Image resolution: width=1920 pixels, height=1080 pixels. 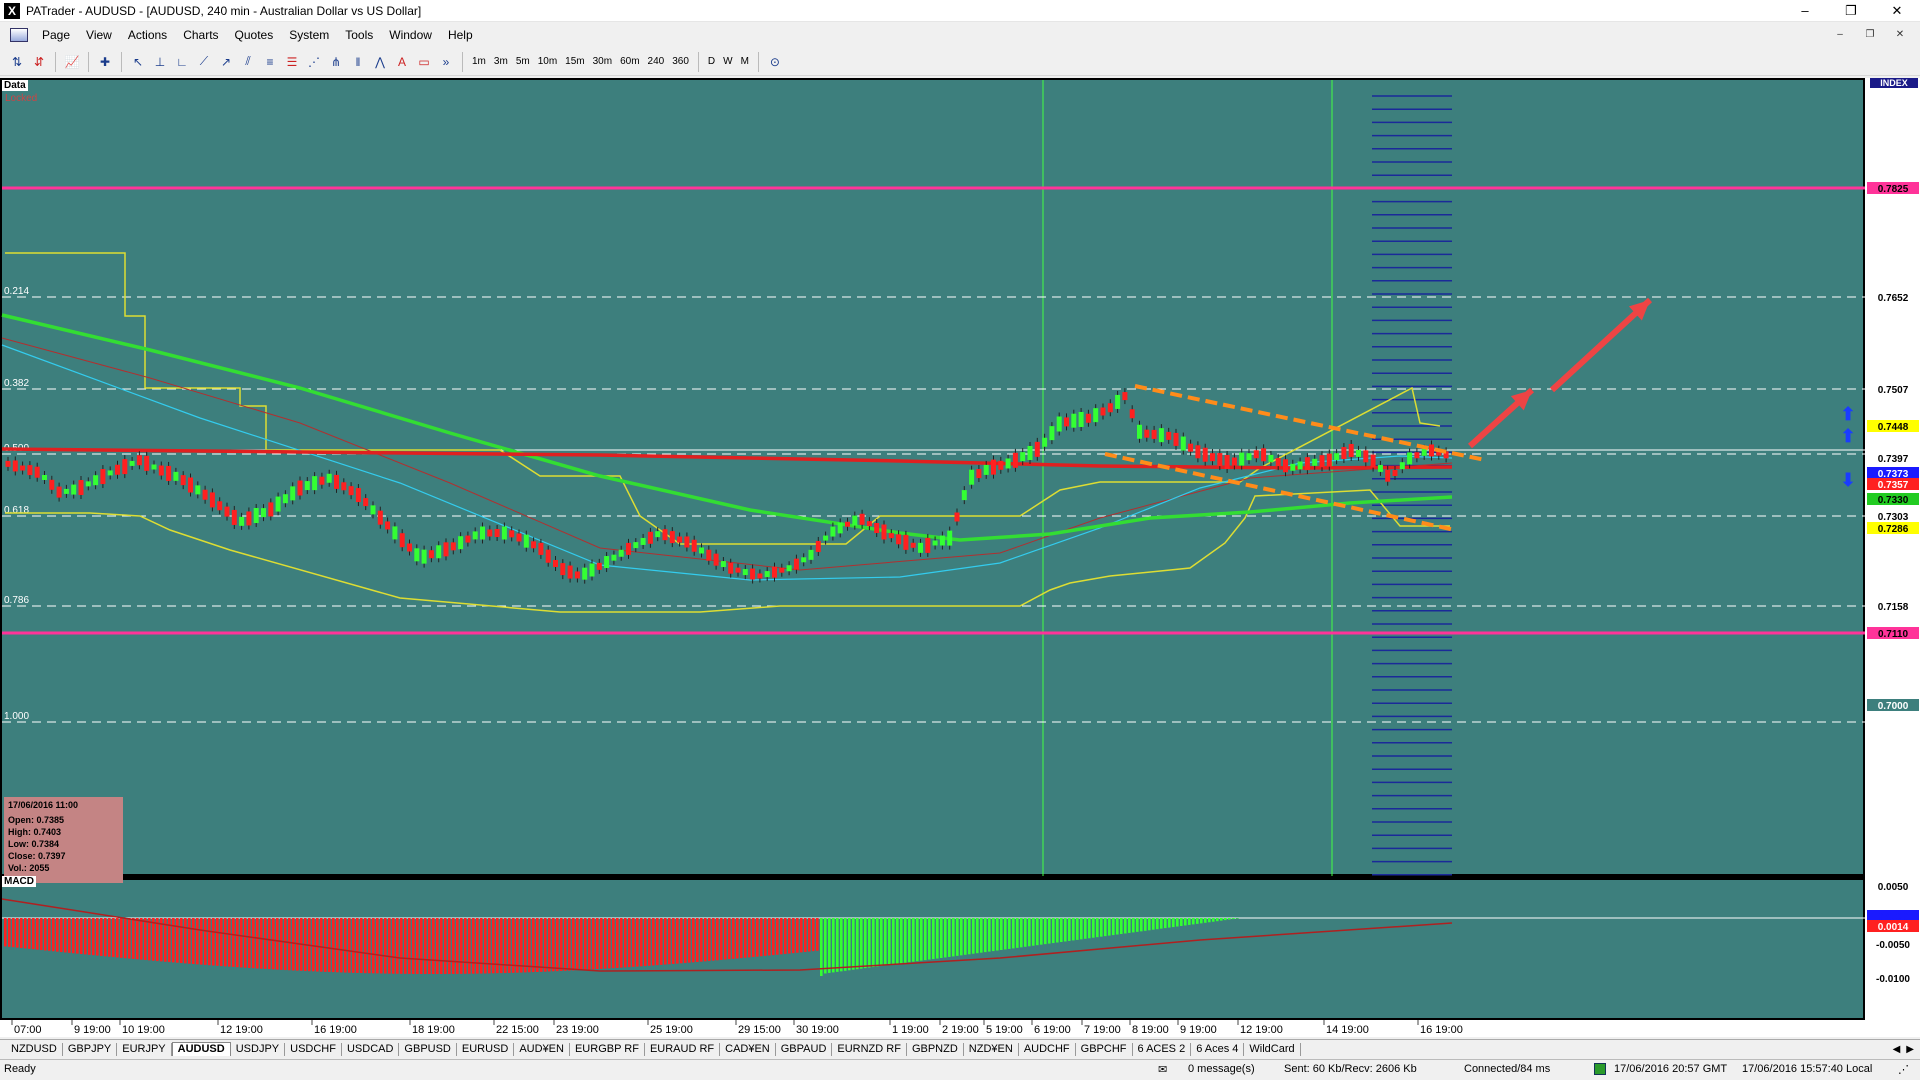 I want to click on timeframe-1m: 1m, so click(x=479, y=61).